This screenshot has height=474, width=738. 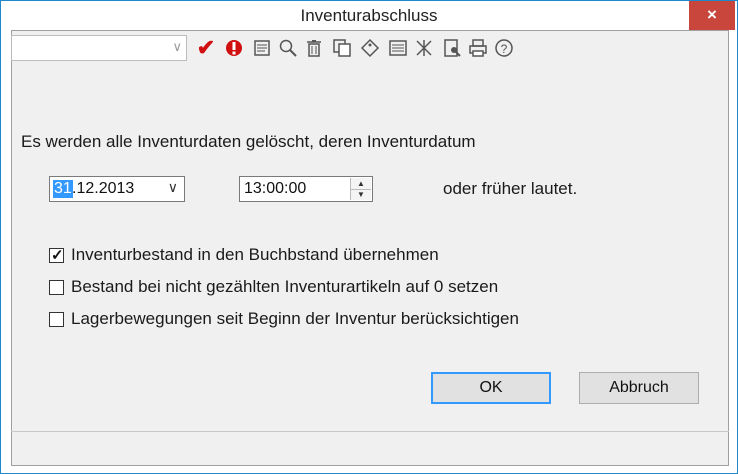 I want to click on print-icon, so click(x=478, y=48).